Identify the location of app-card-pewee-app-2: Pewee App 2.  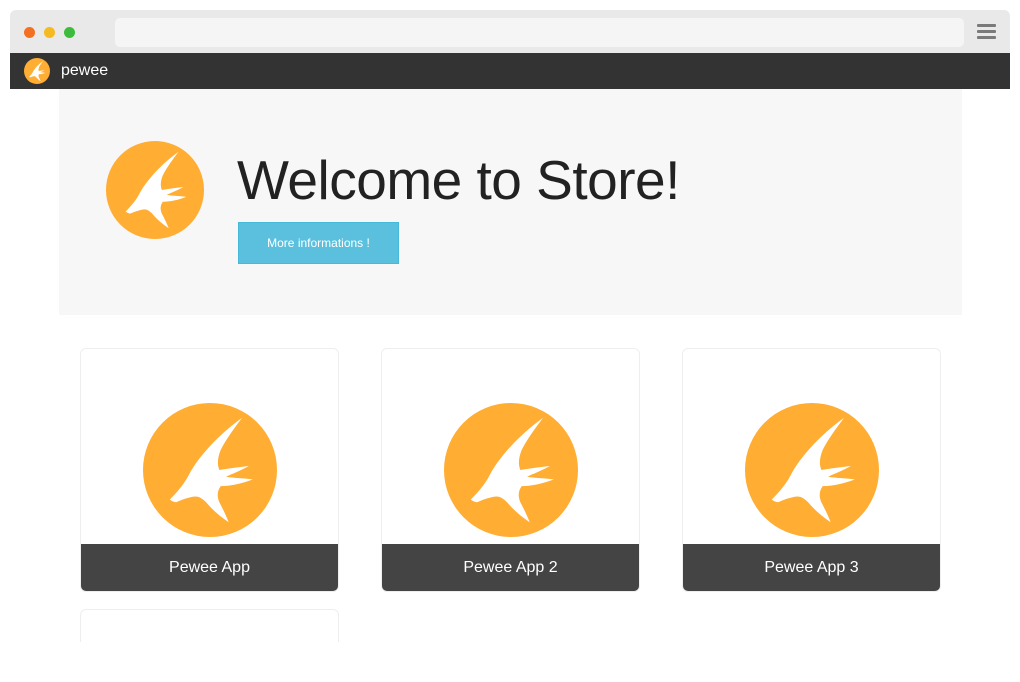
(510, 470).